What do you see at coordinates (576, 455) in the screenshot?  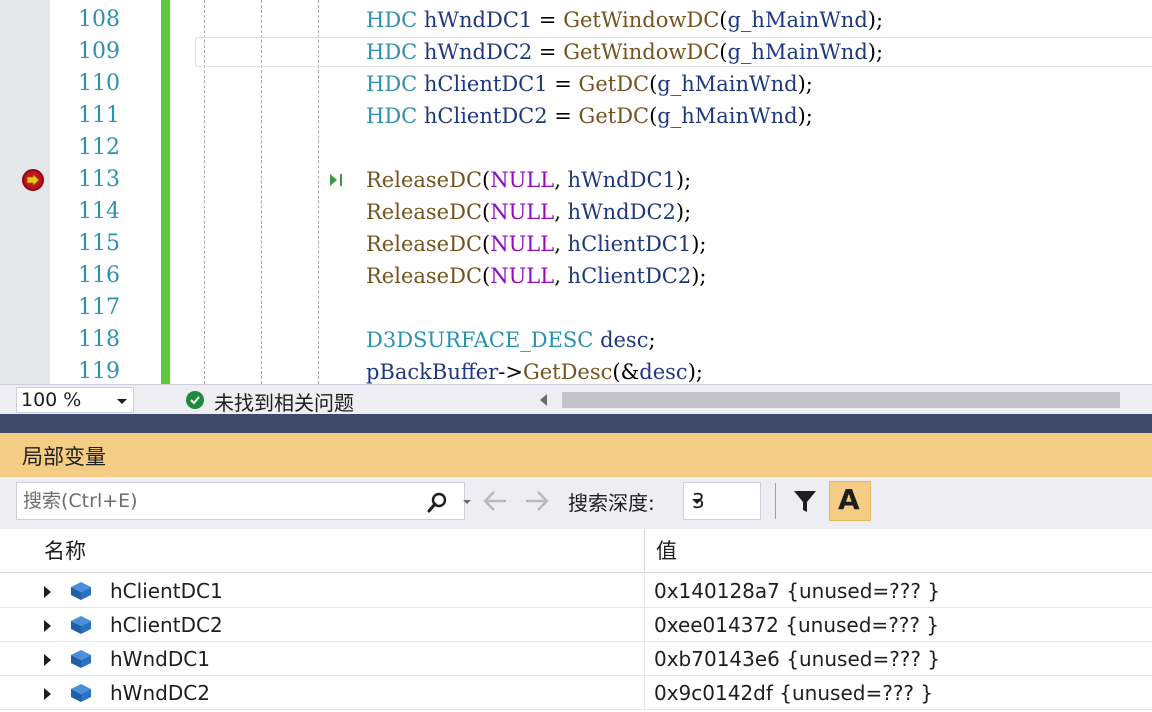 I see `locals-title-bar: 局部变量` at bounding box center [576, 455].